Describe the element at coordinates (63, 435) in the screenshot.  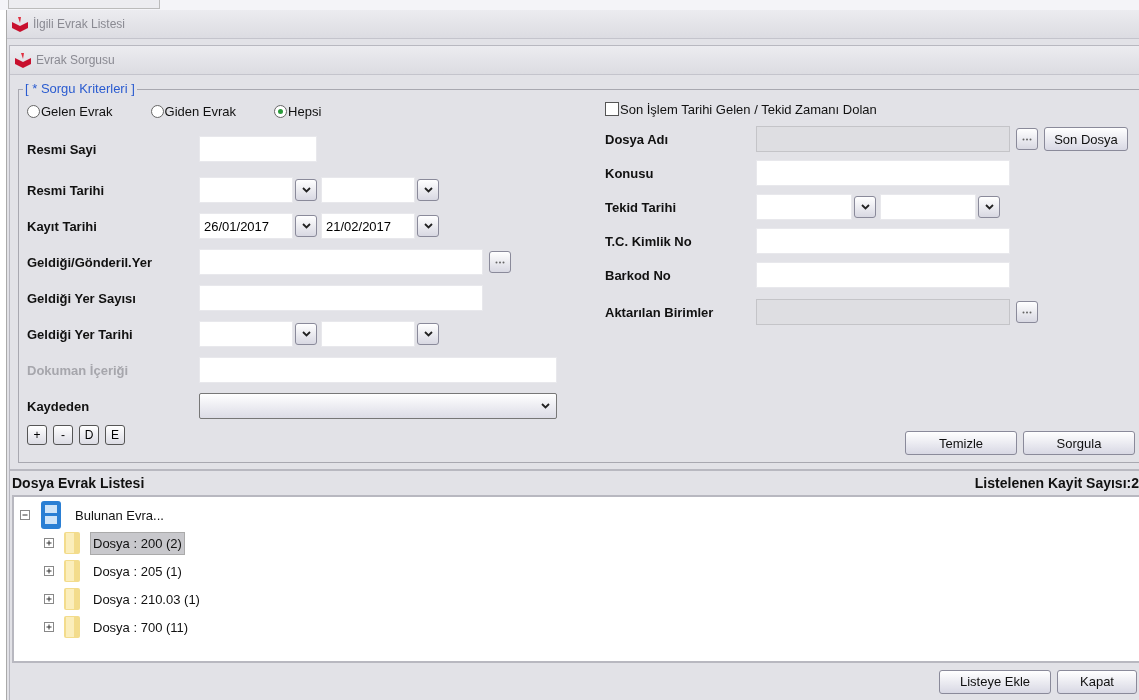
I see `tool-button: -` at that location.